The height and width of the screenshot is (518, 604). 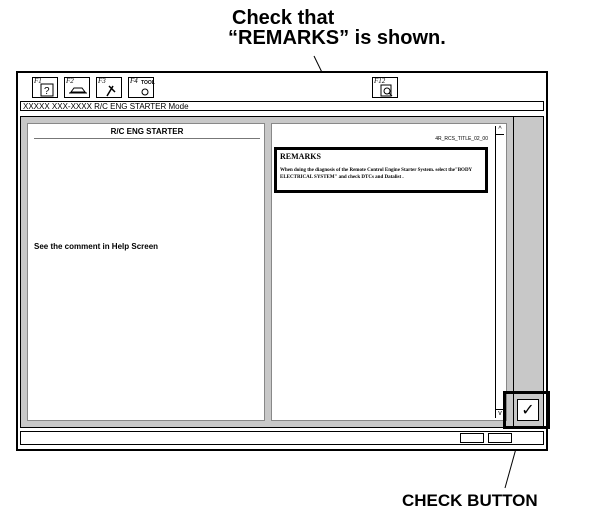 What do you see at coordinates (526, 410) in the screenshot?
I see `check-button-highlight` at bounding box center [526, 410].